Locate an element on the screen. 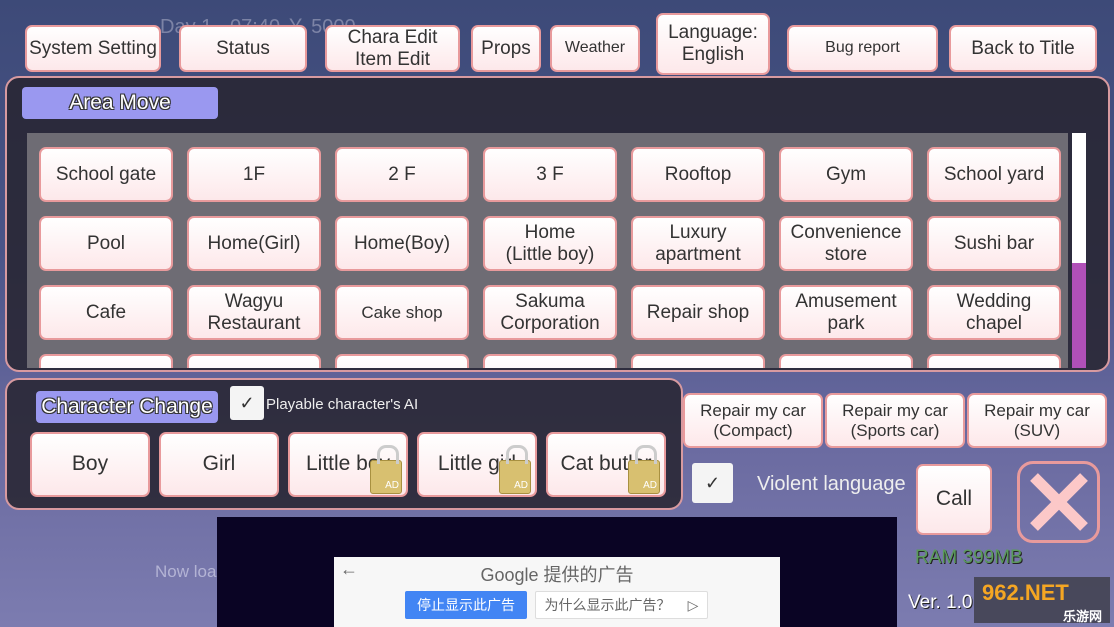 This screenshot has width=1114, height=627. loading-text: Now loa is located at coordinates (186, 571).